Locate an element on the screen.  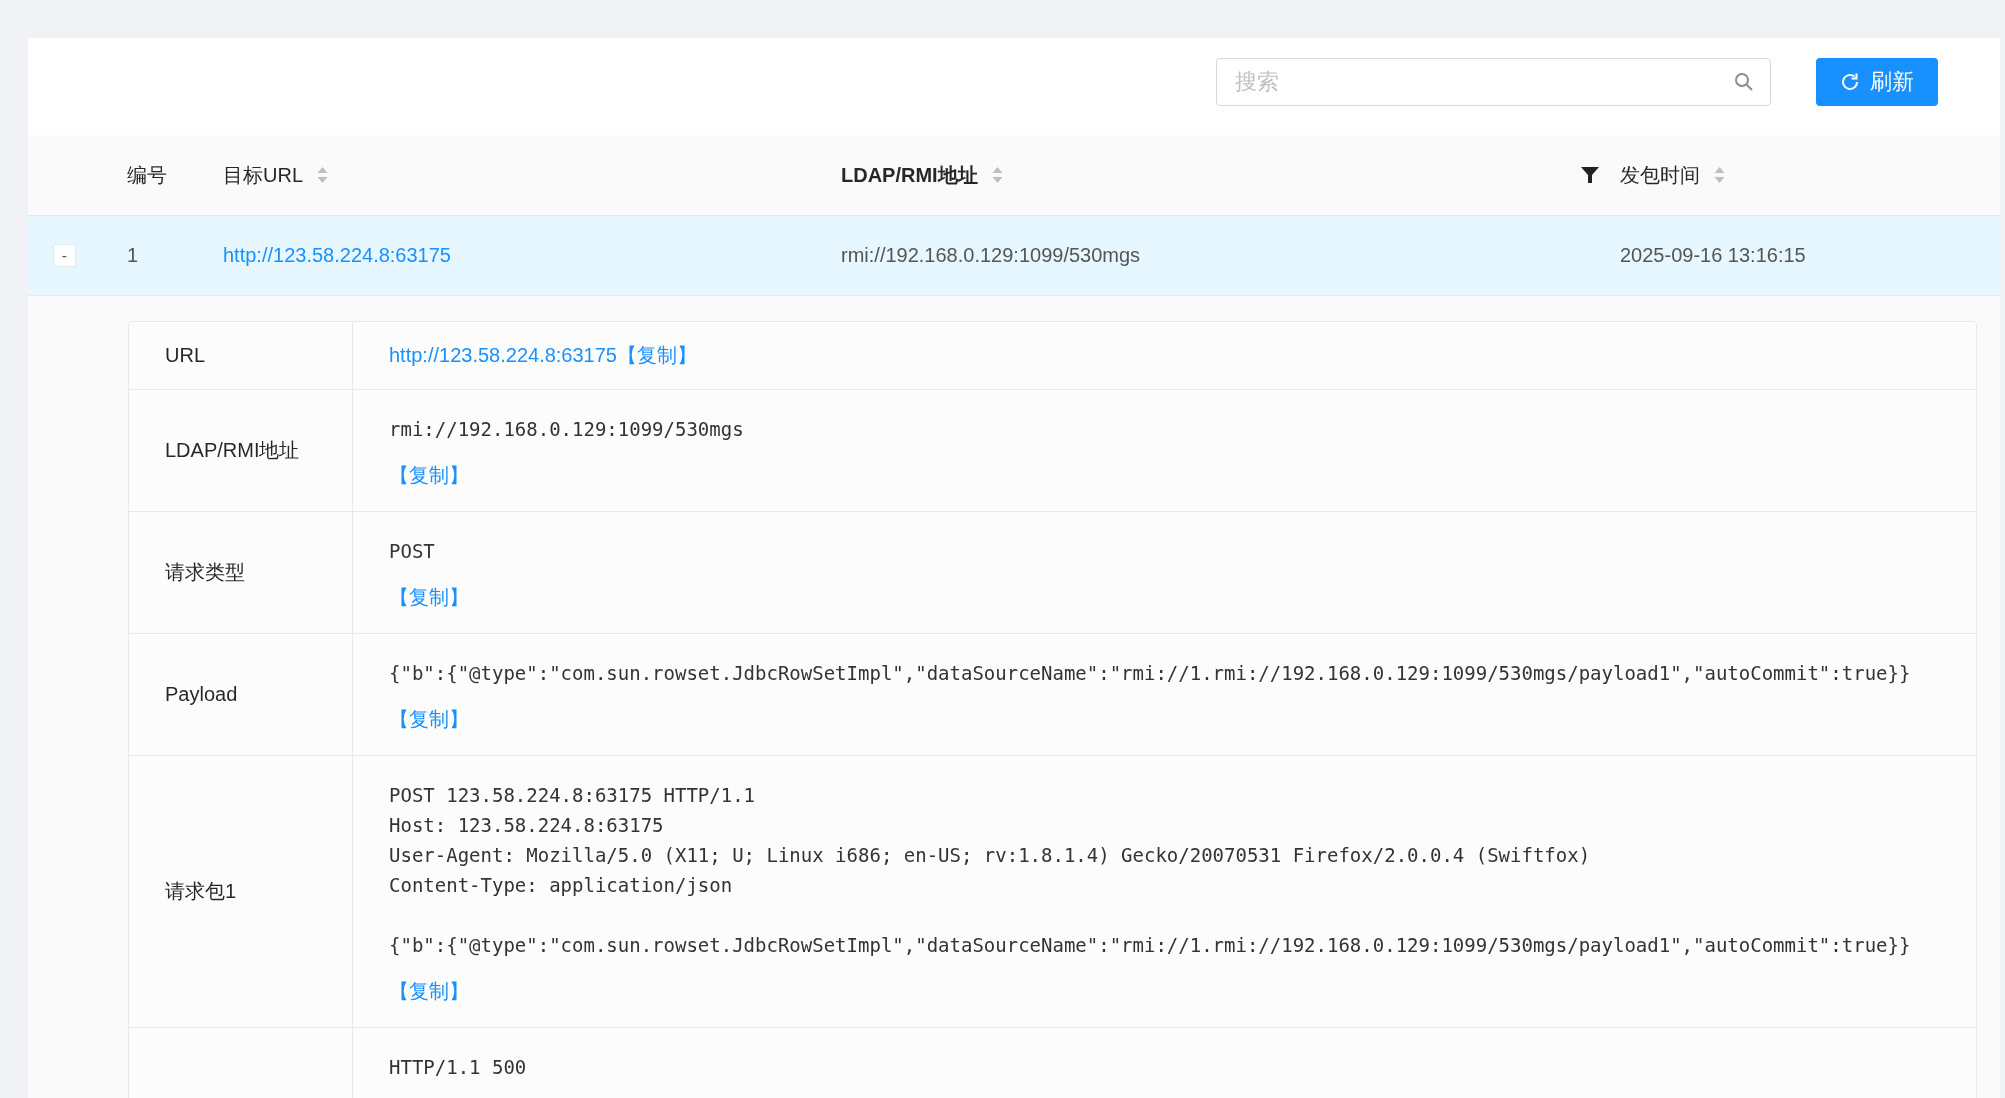
table-cell-text: 2025-09-16 13:16:15 is located at coordinates (1713, 255).